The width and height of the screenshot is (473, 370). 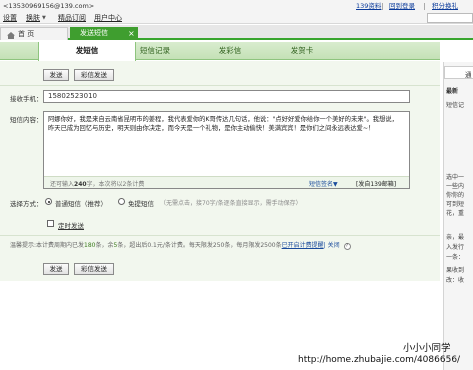 What do you see at coordinates (455, 204) in the screenshot?
I see `panel-line: 可到短` at bounding box center [455, 204].